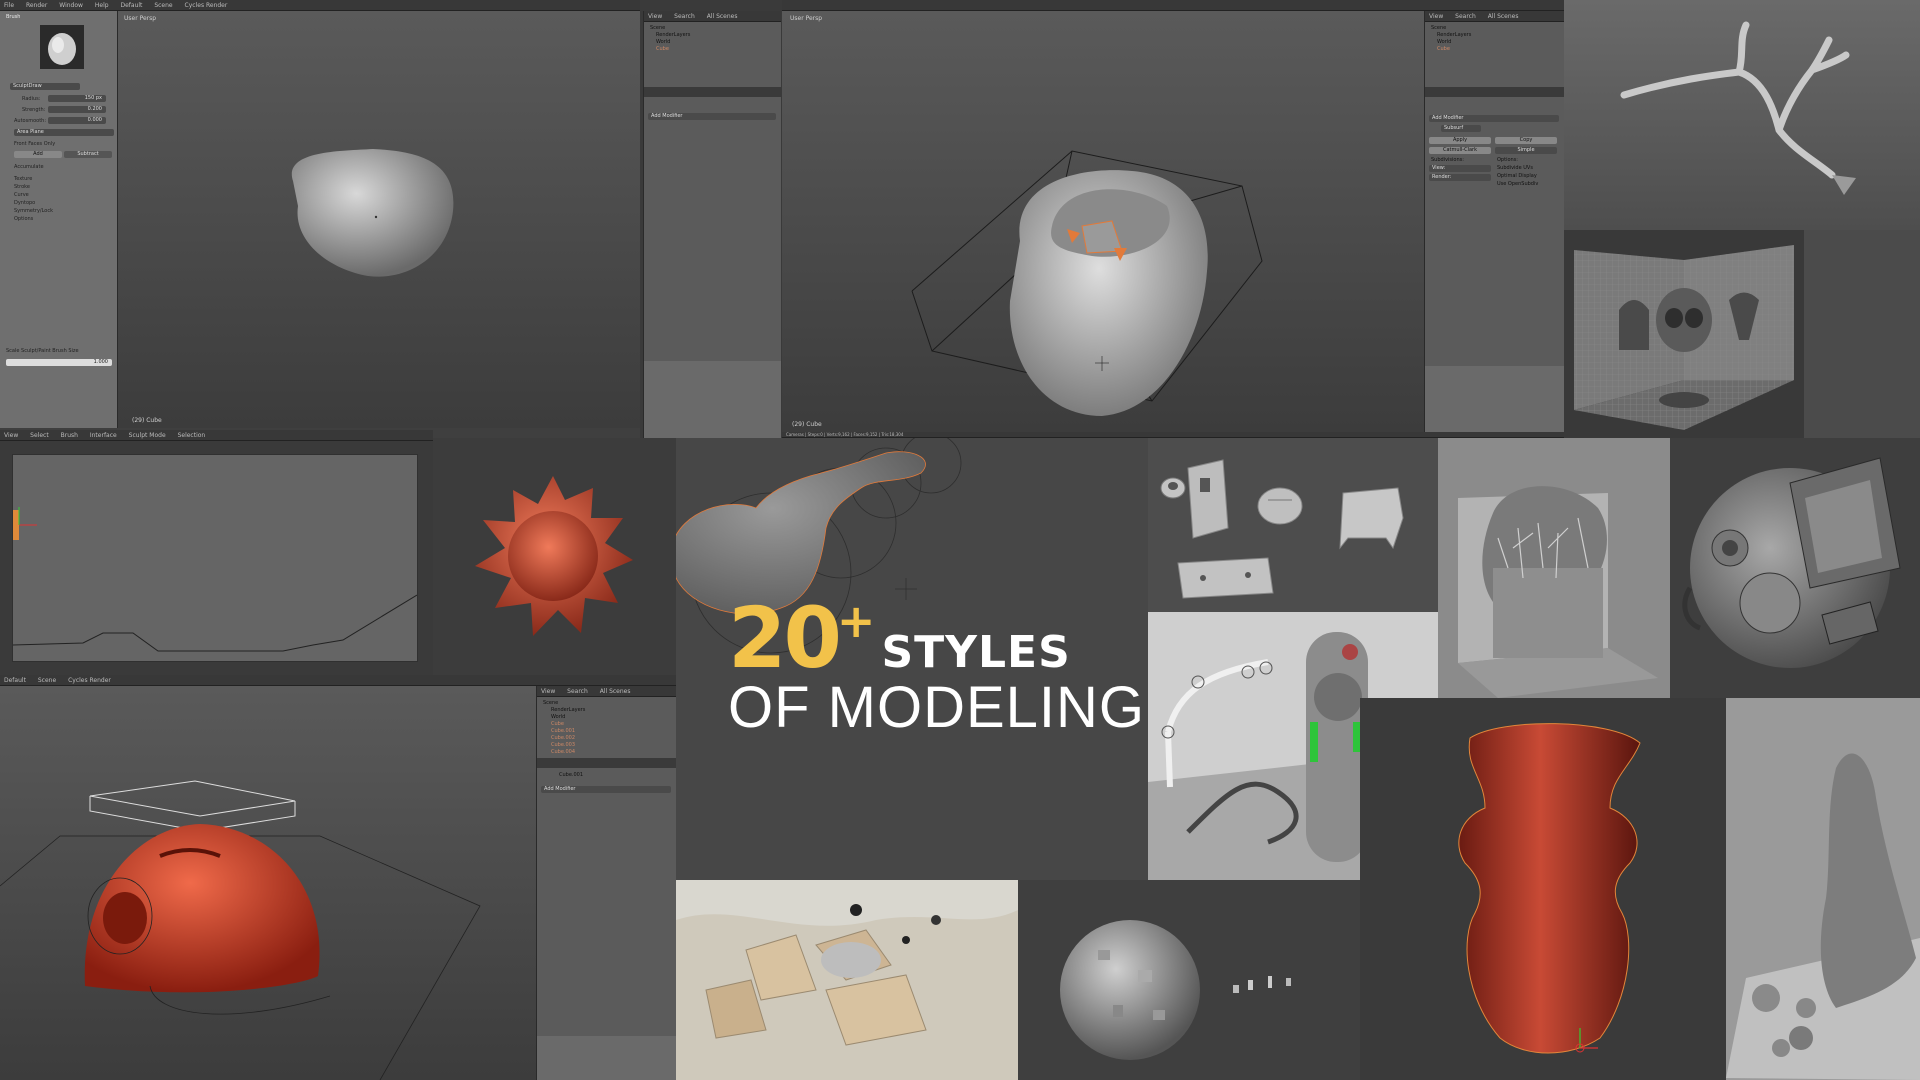  I want to click on menu-window: Window, so click(71, 5).